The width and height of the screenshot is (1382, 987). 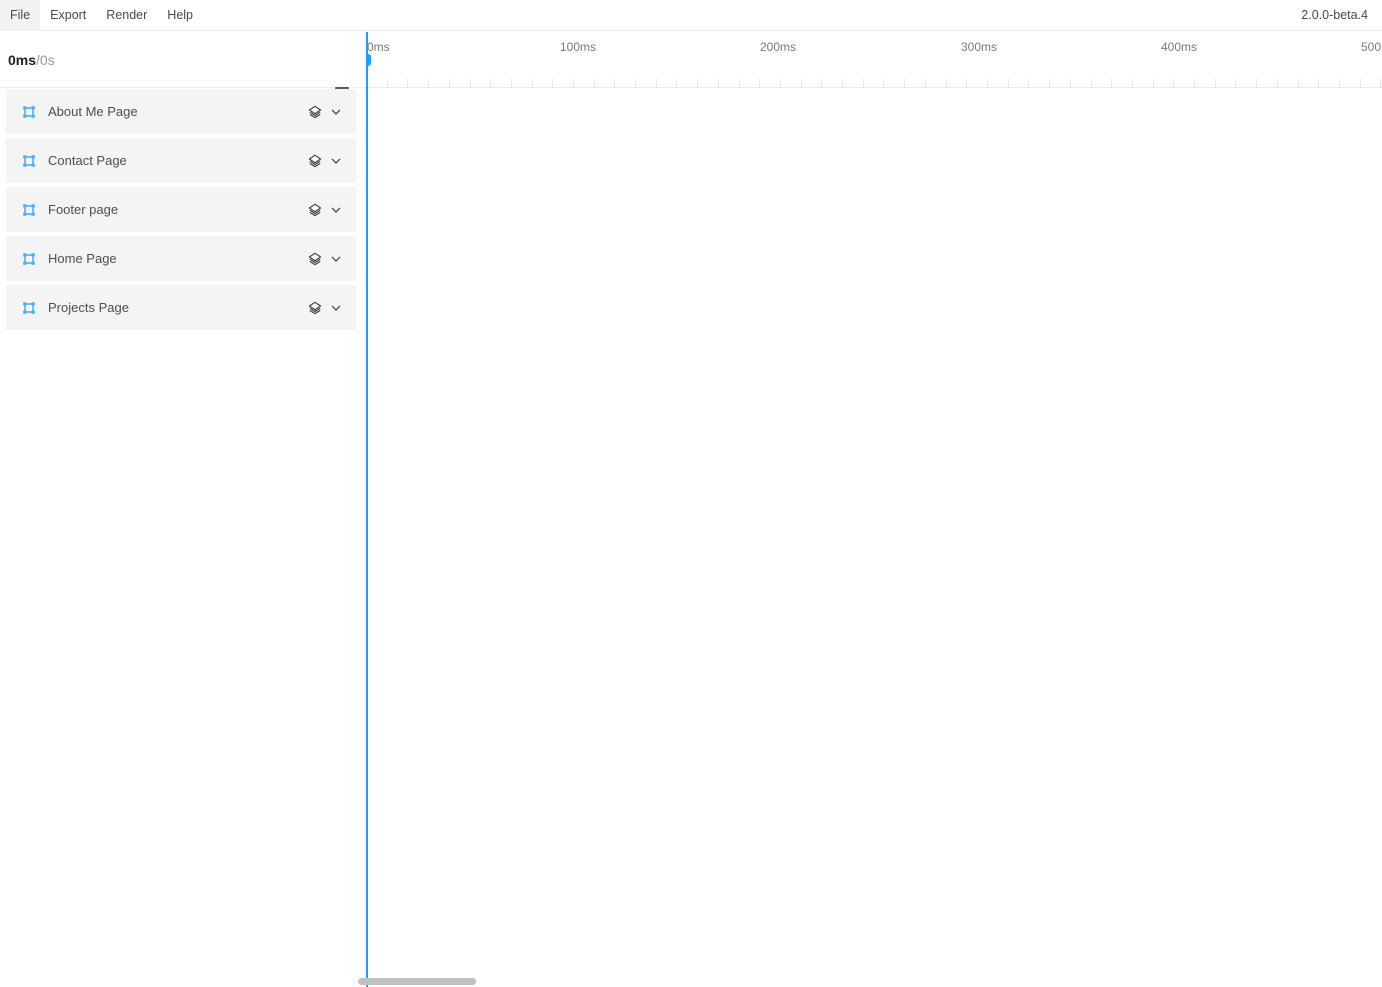 I want to click on timeline-ruler: 0ms 100ms 200ms 300ms 400ms 500, so click(x=874, y=60).